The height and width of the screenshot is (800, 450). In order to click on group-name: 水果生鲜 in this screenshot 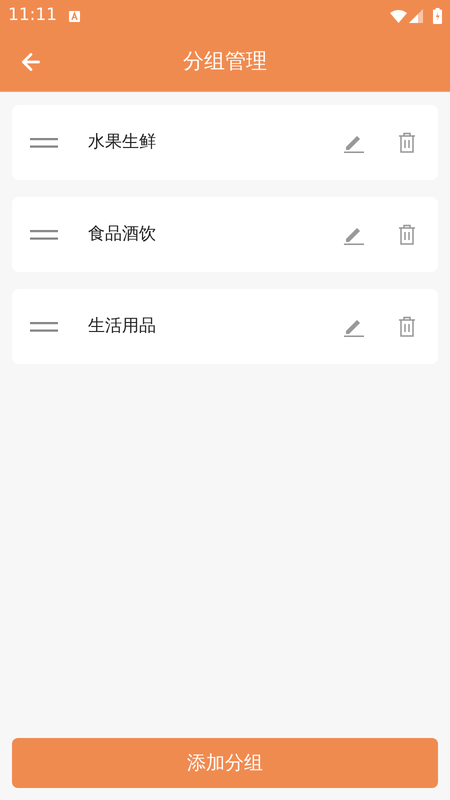, I will do `click(122, 142)`.